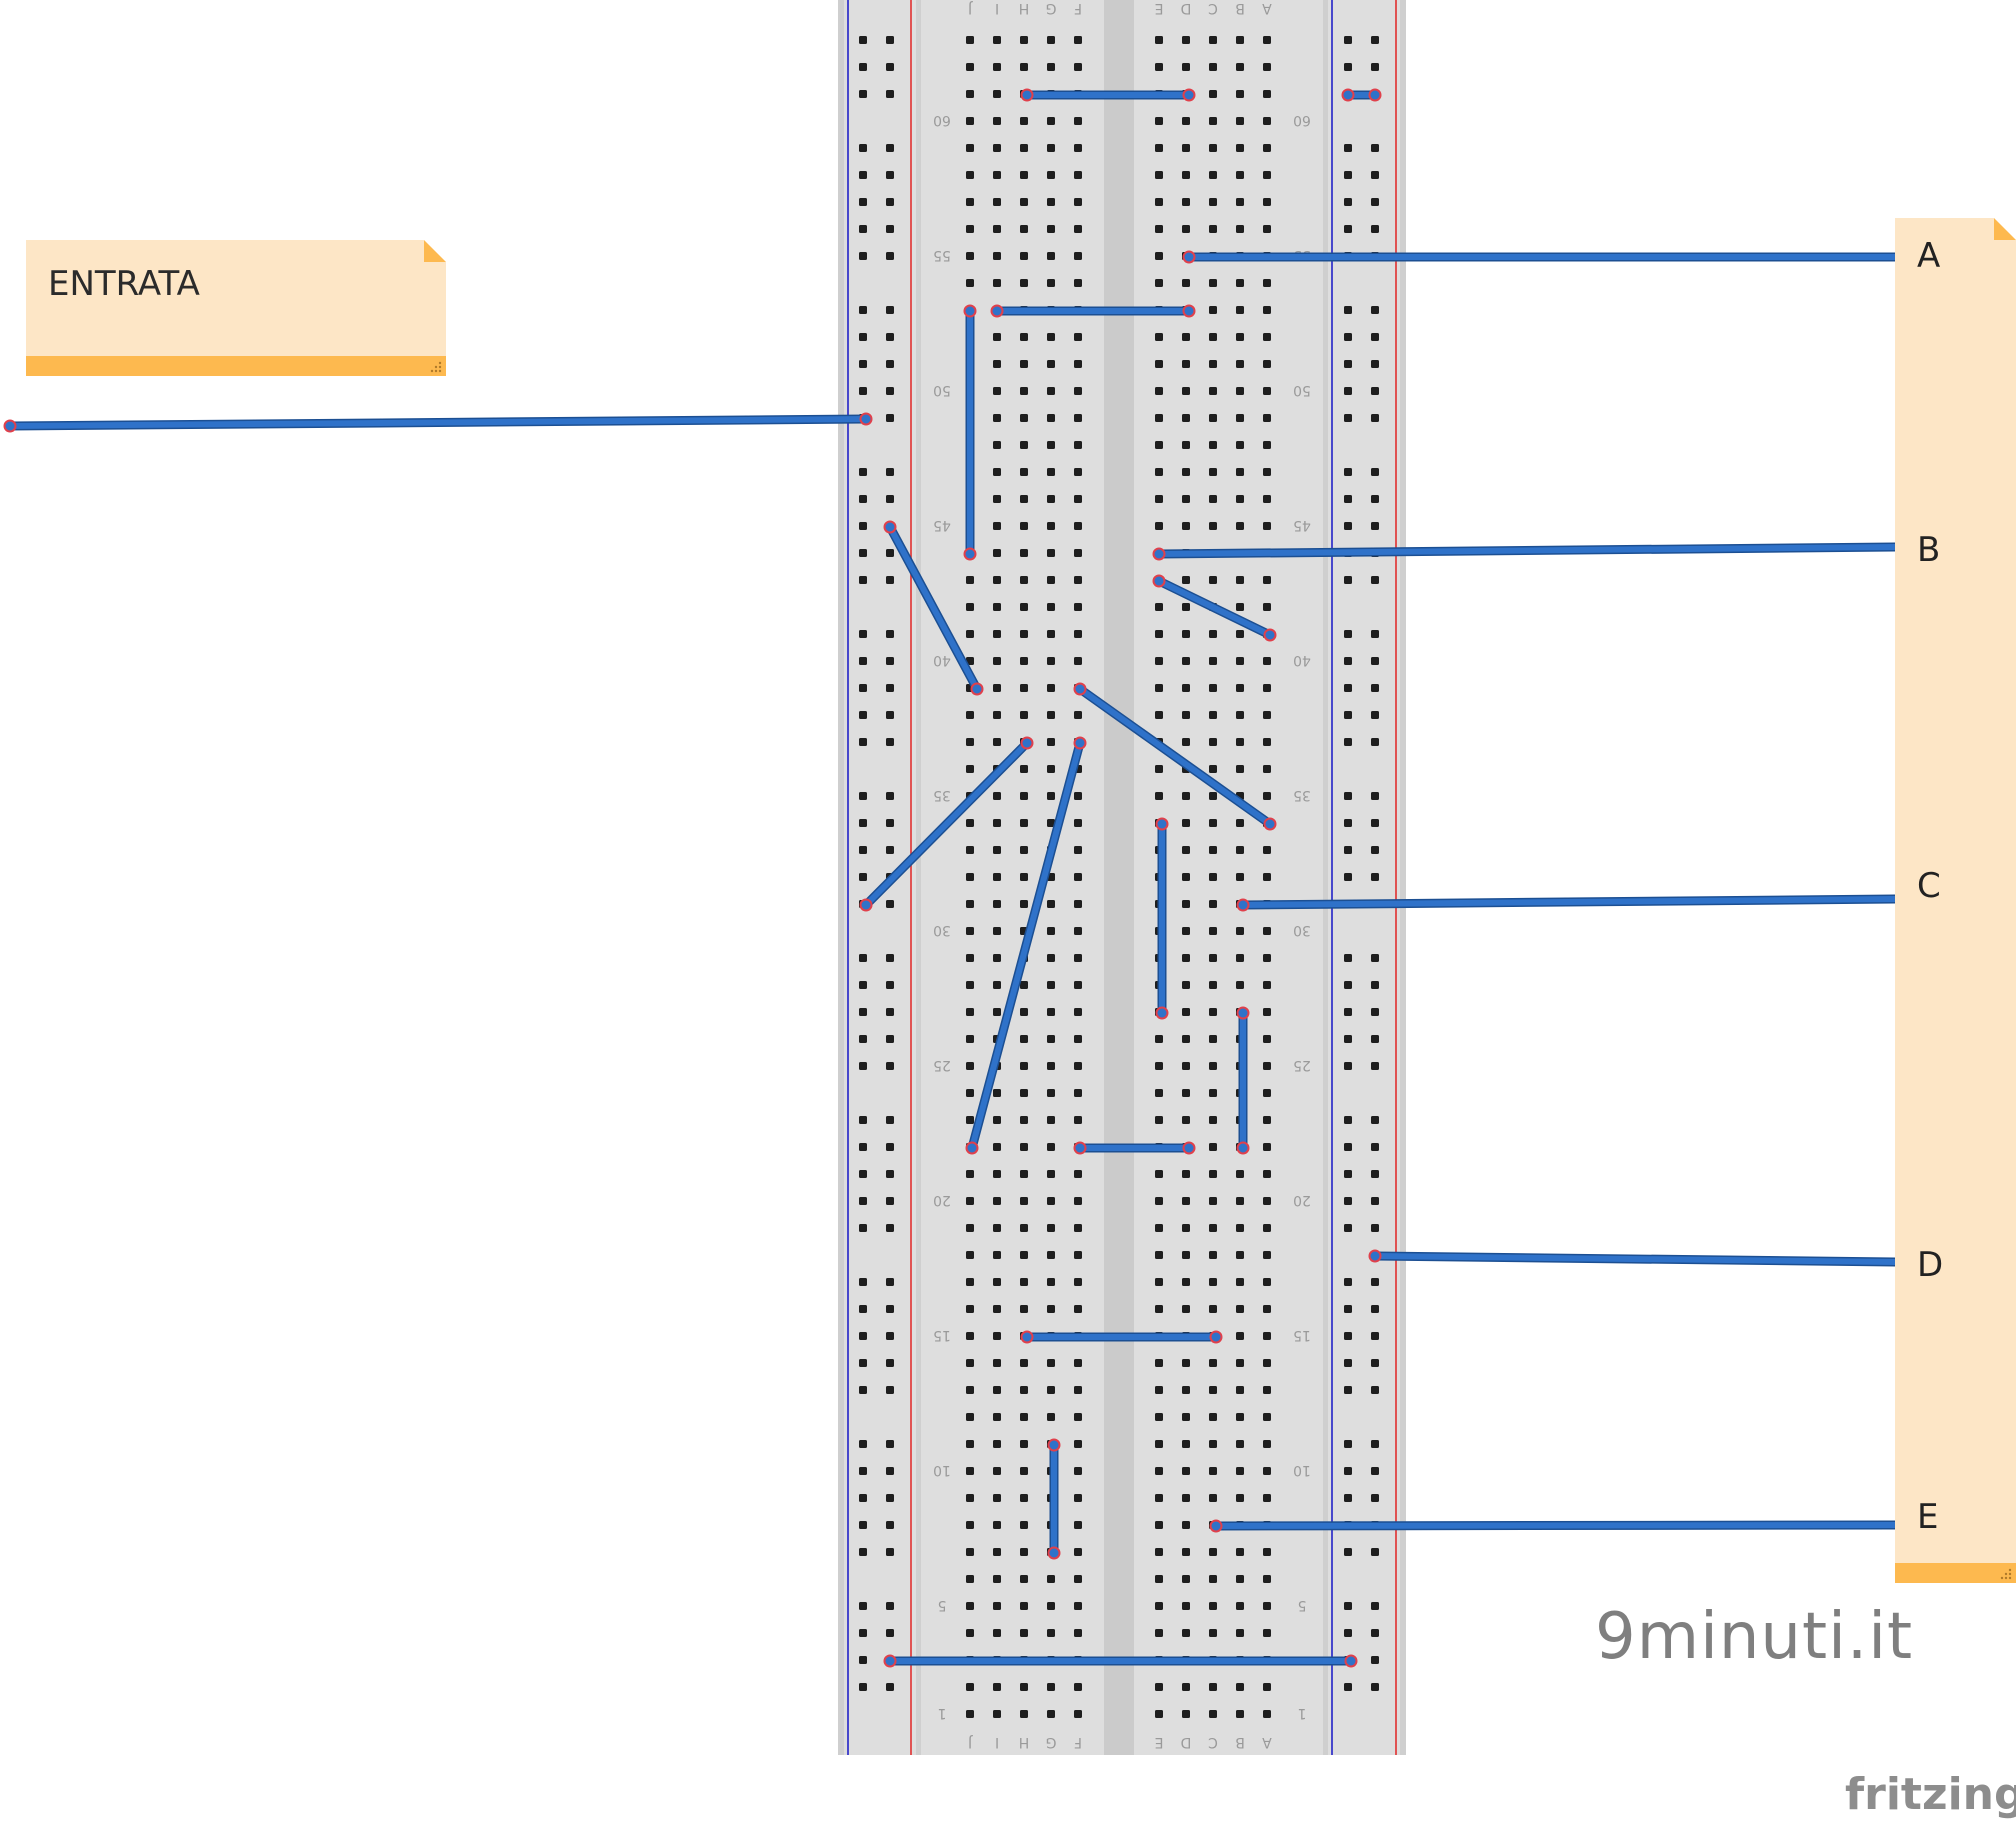 This screenshot has width=2016, height=1824. I want to click on column-letter: C, so click(1213, 8).